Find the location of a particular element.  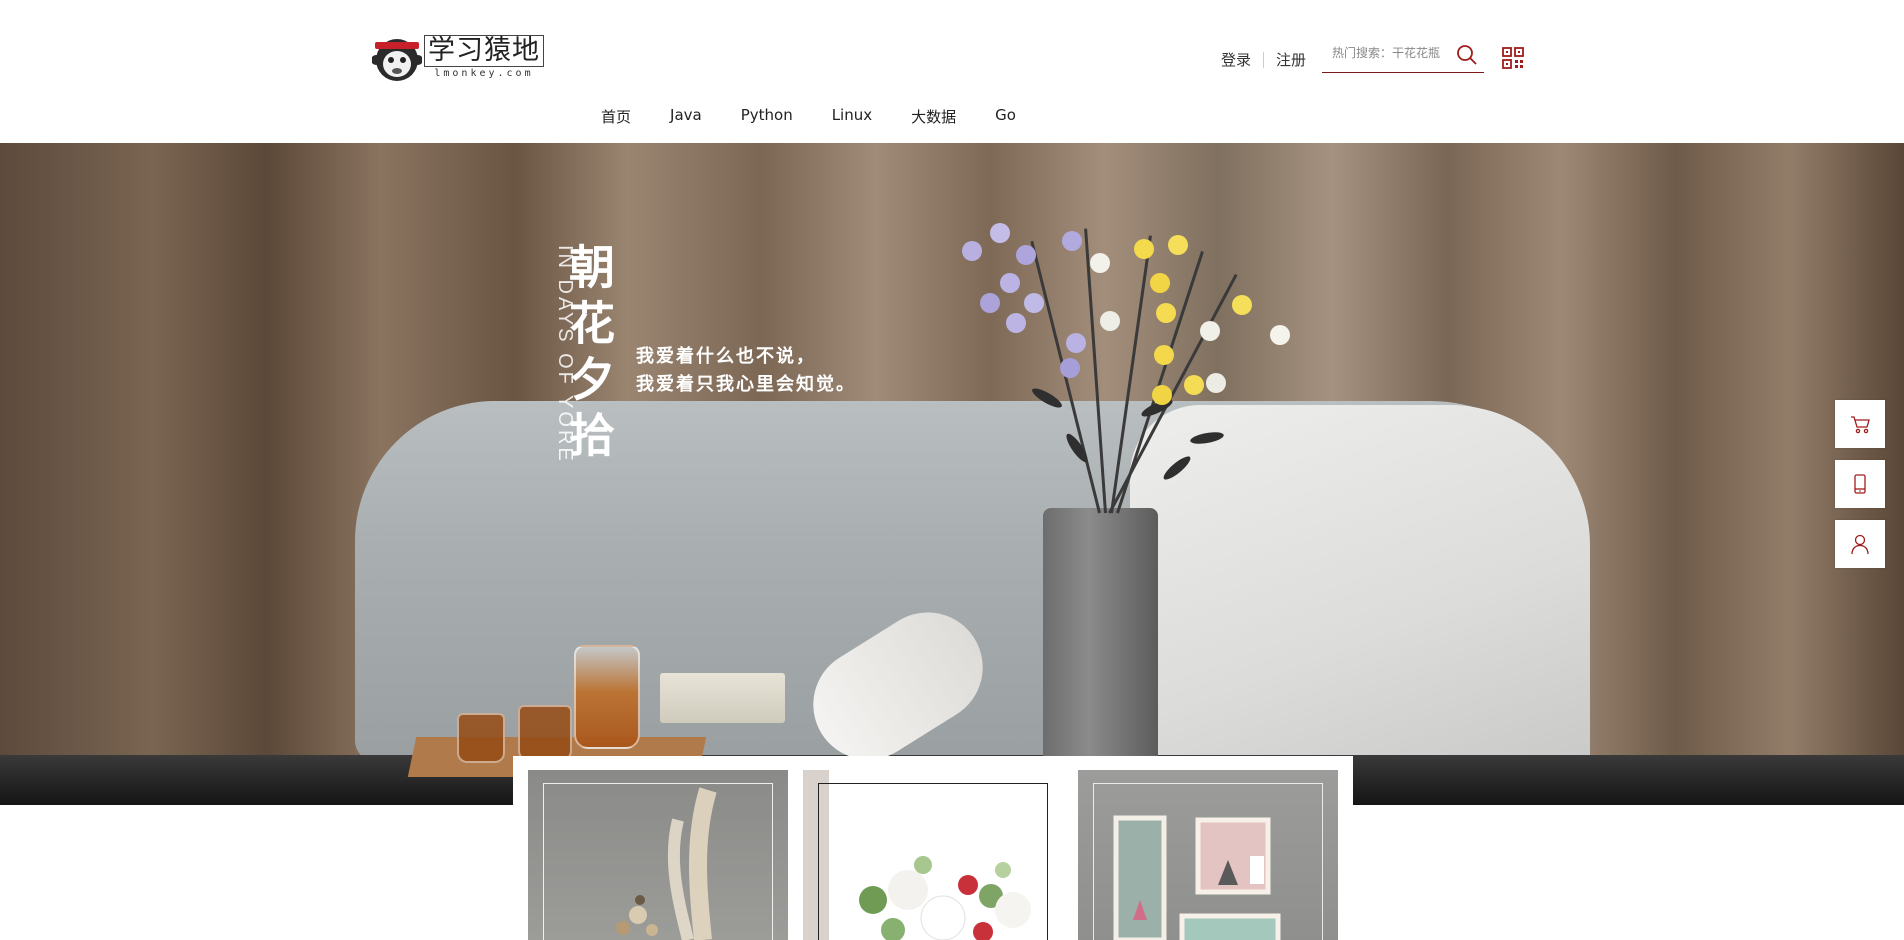

register-link: 注册 is located at coordinates (1291, 59).